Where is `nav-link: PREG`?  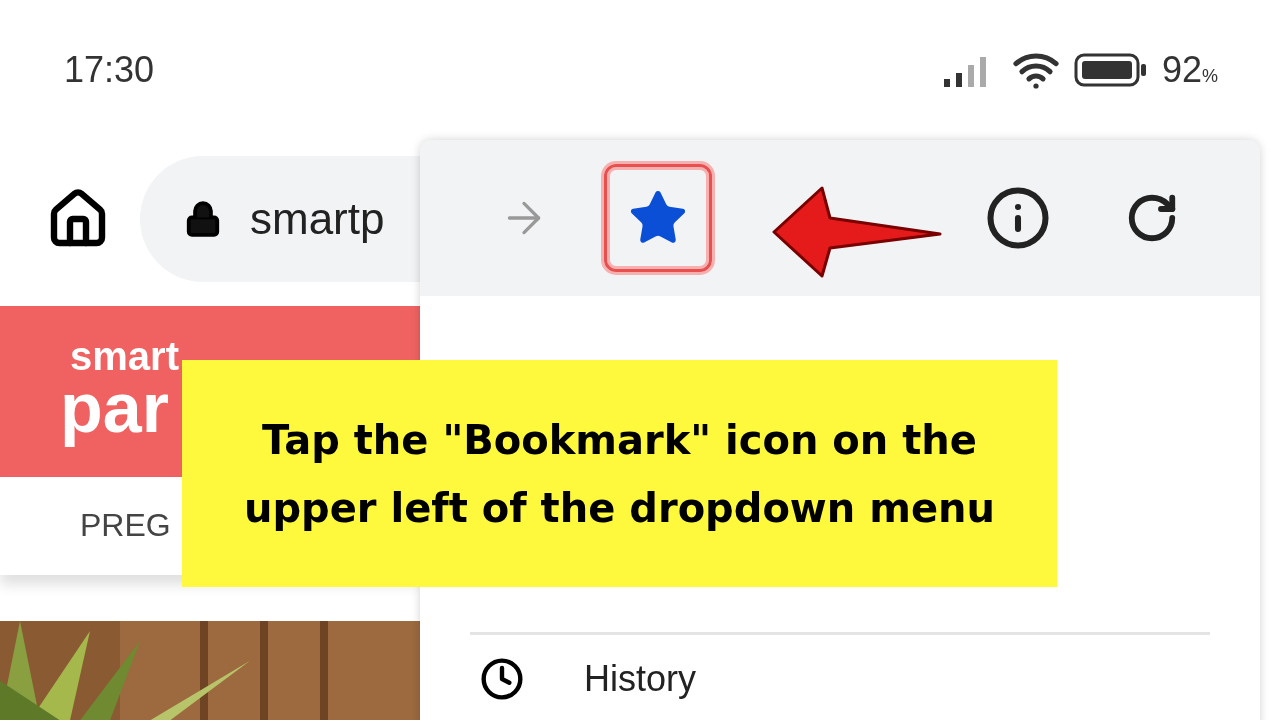
nav-link: PREG is located at coordinates (125, 526).